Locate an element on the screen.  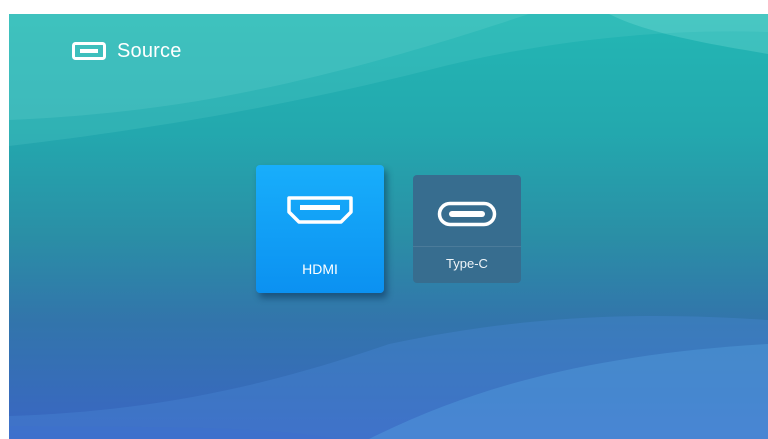
input-source-icon is located at coordinates (89, 51).